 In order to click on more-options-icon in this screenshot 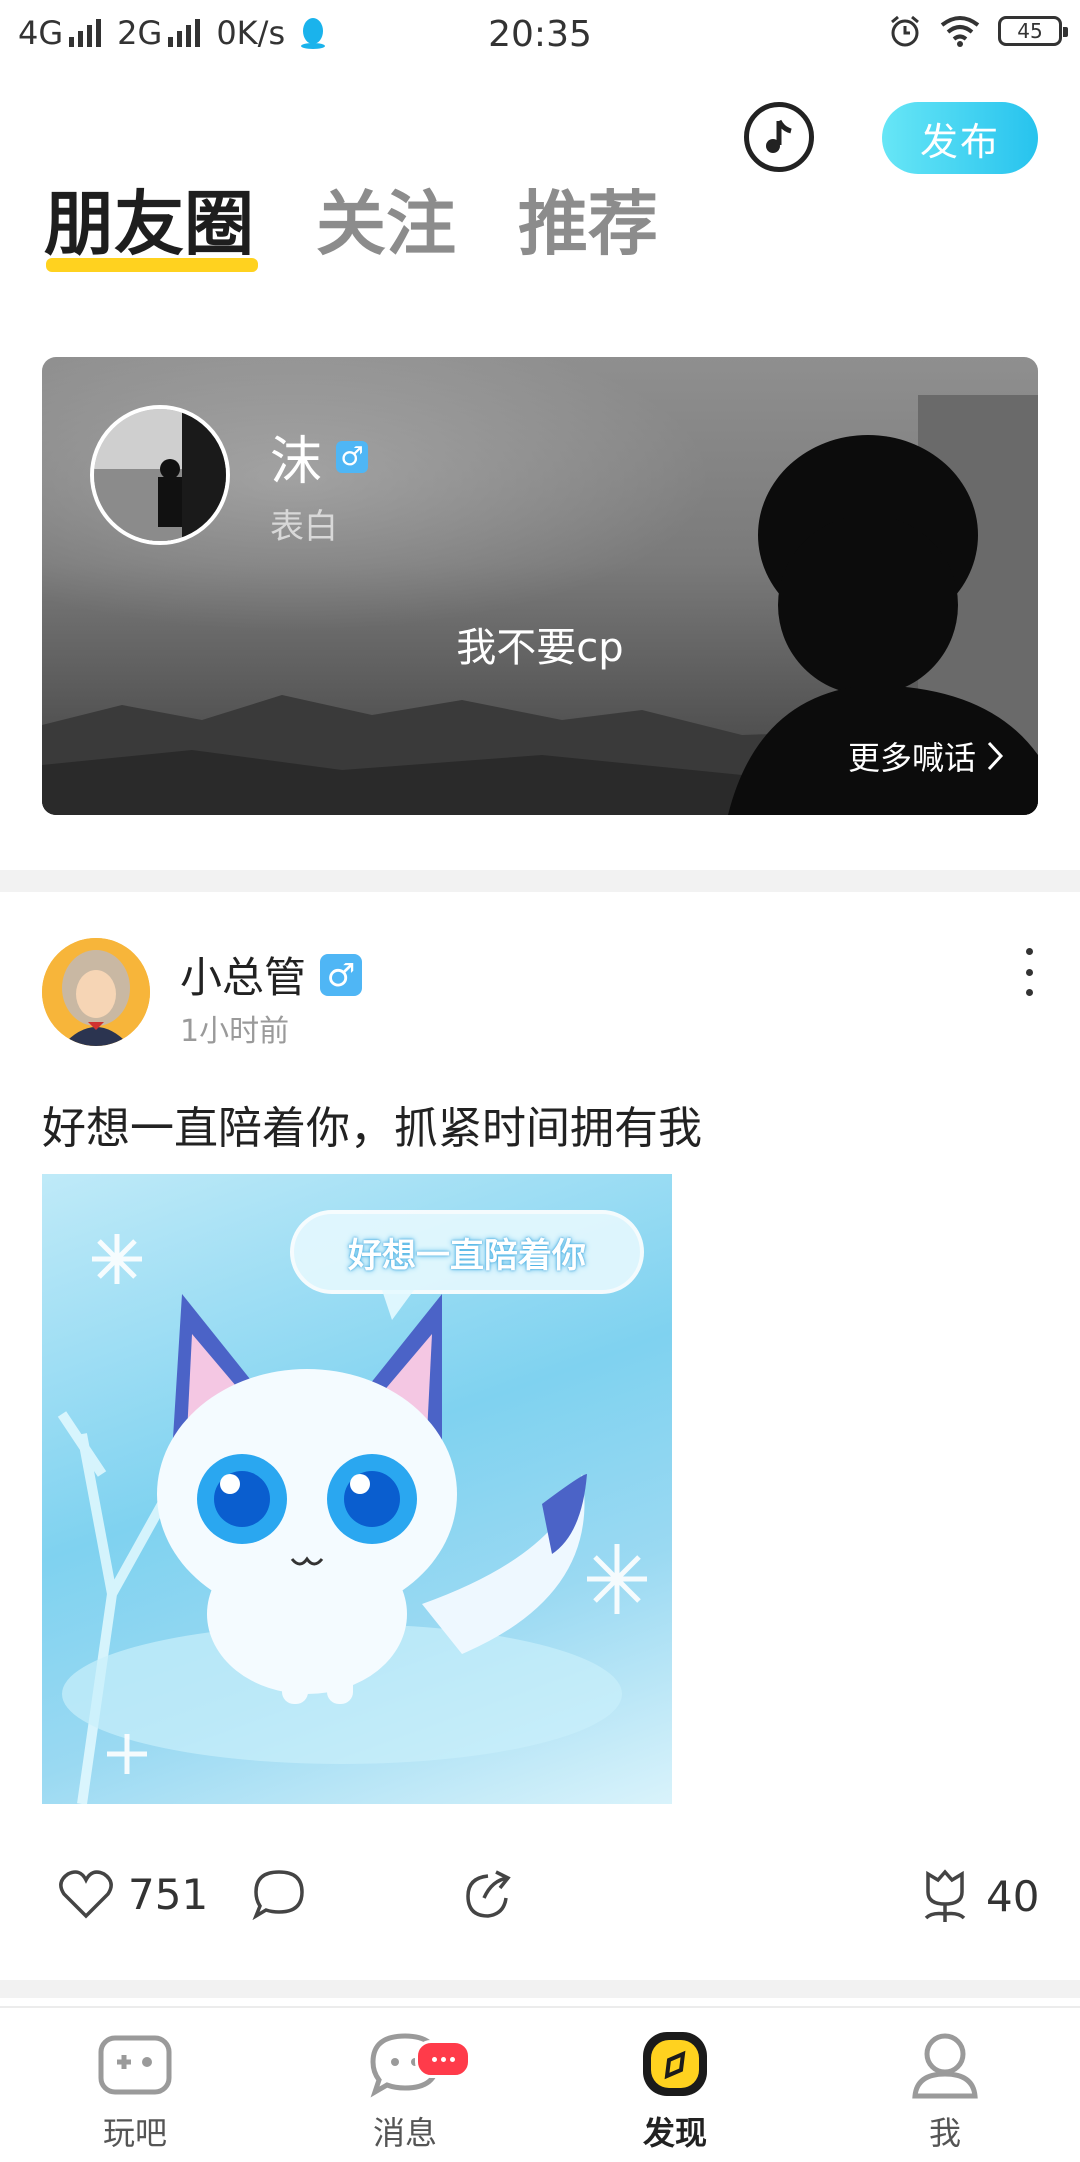, I will do `click(1029, 972)`.